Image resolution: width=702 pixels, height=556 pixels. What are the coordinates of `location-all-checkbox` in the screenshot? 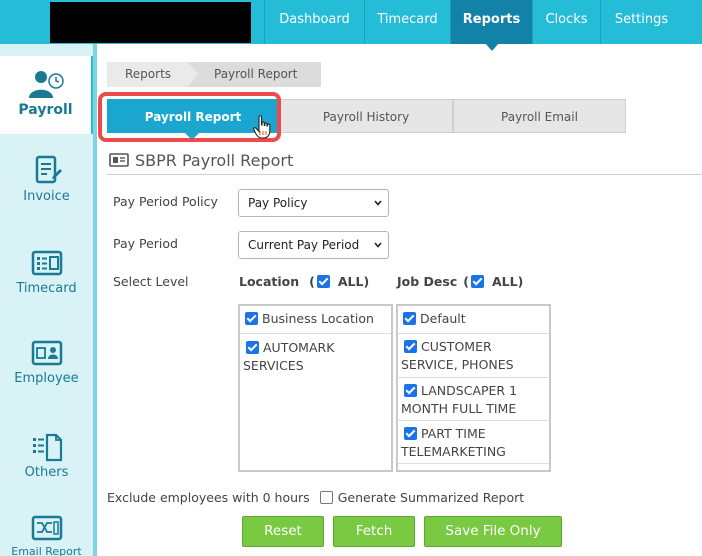 It's located at (323, 281).